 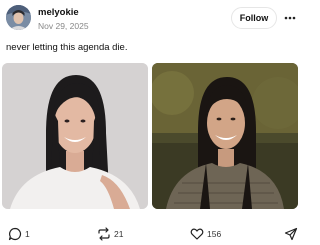 What do you see at coordinates (254, 18) in the screenshot?
I see `follow-button: Follow` at bounding box center [254, 18].